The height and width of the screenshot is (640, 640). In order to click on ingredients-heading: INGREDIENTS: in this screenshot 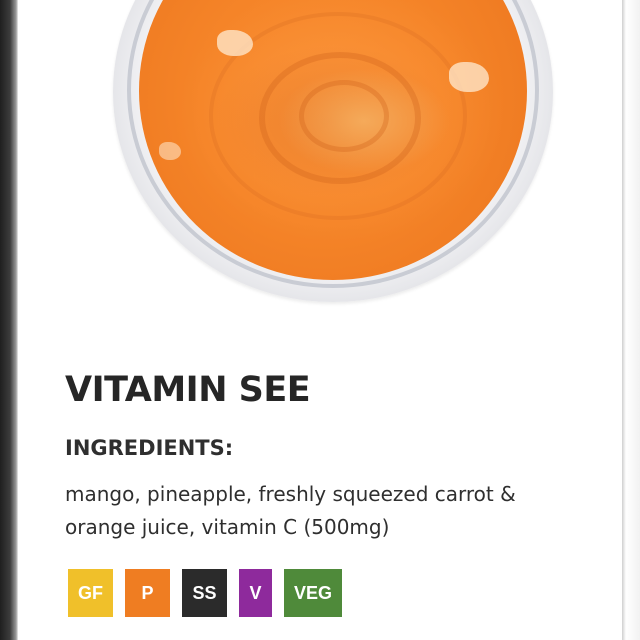, I will do `click(149, 448)`.